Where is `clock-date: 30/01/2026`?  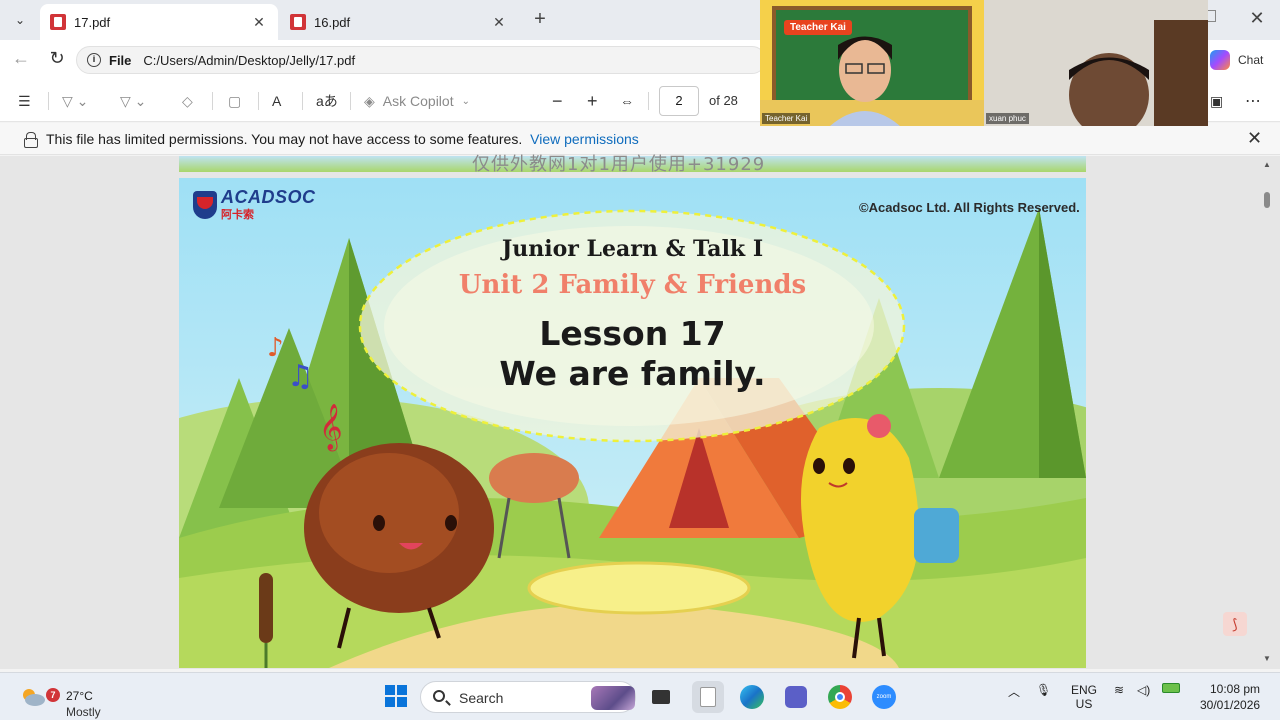
clock-date: 30/01/2026 is located at coordinates (1230, 705).